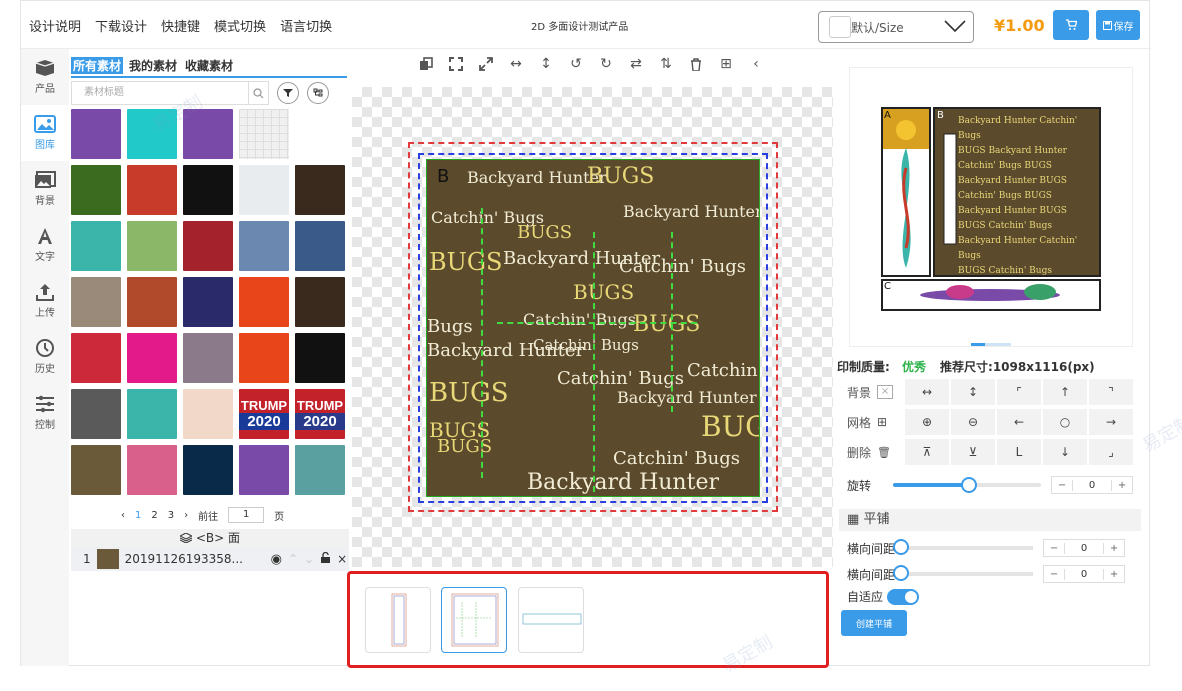  What do you see at coordinates (1065, 452) in the screenshot?
I see `move-down-button: ↓` at bounding box center [1065, 452].